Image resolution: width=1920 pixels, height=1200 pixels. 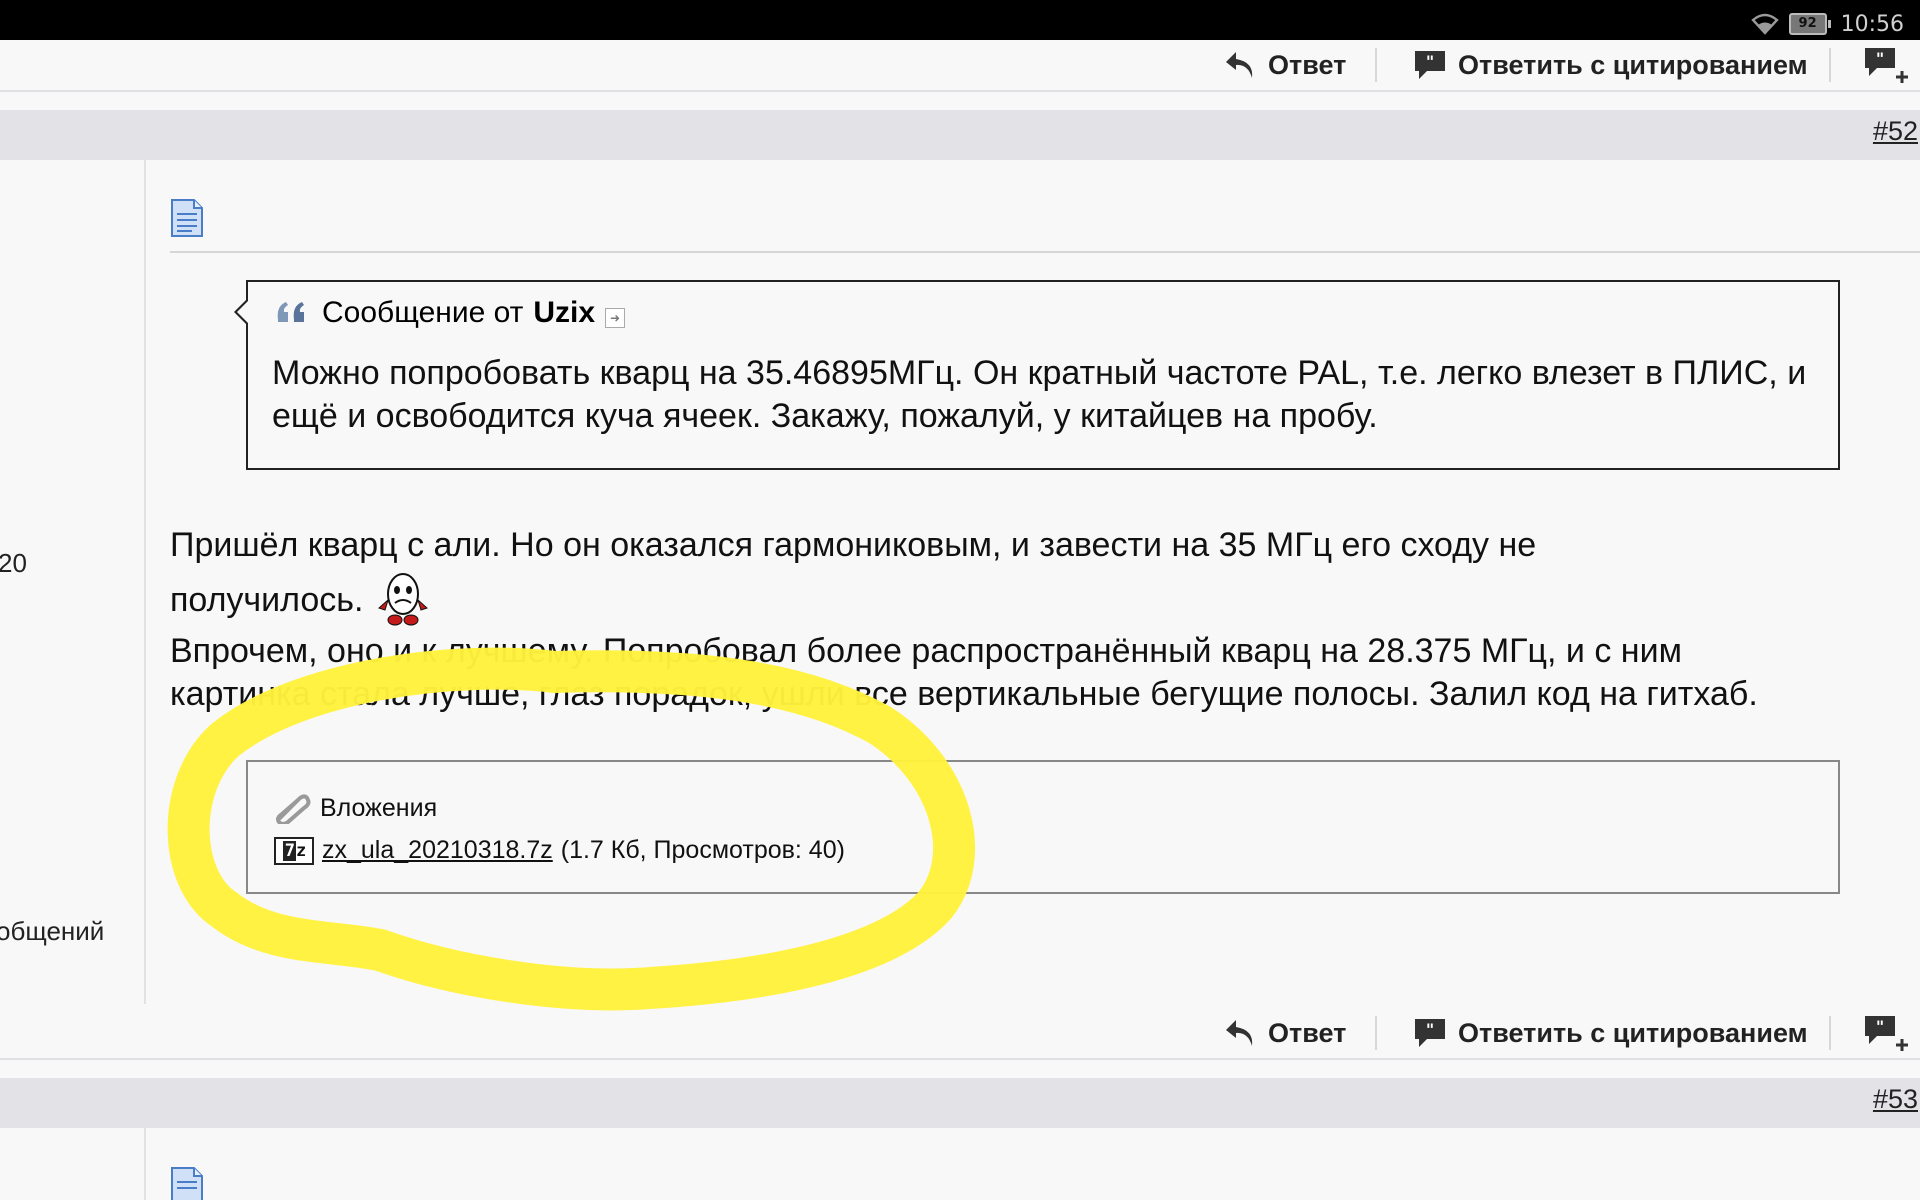 What do you see at coordinates (960, 1103) in the screenshot?
I see `post-header-53: #53` at bounding box center [960, 1103].